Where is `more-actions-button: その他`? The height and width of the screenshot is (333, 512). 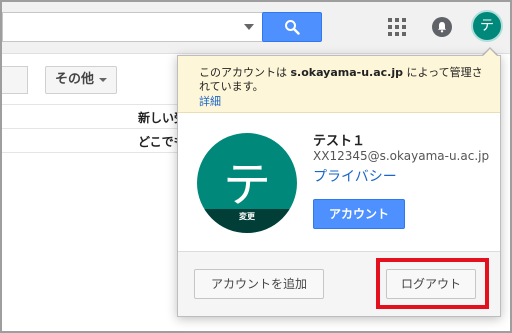 more-actions-button: その他 is located at coordinates (81, 80).